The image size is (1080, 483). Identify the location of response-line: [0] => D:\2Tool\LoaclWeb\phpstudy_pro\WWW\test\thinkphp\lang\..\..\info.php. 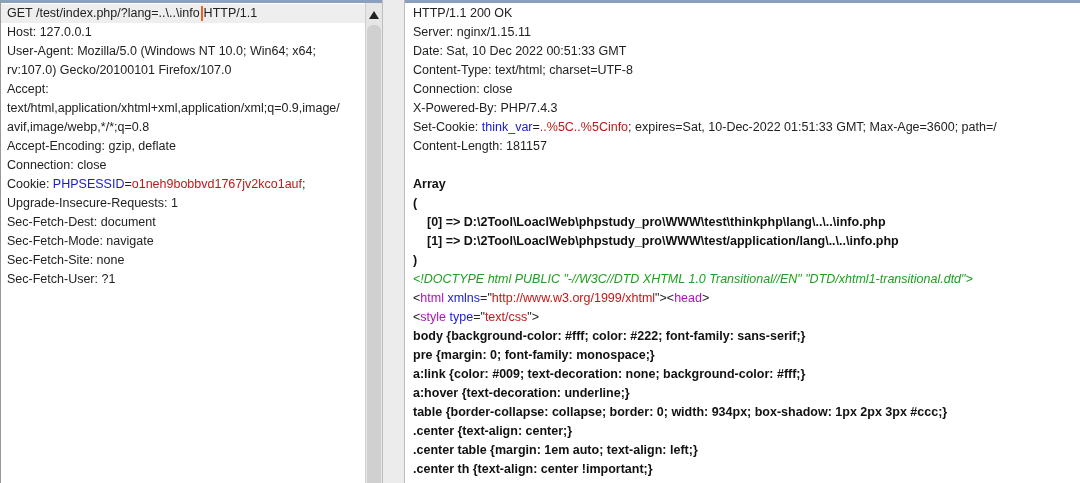
(656, 222).